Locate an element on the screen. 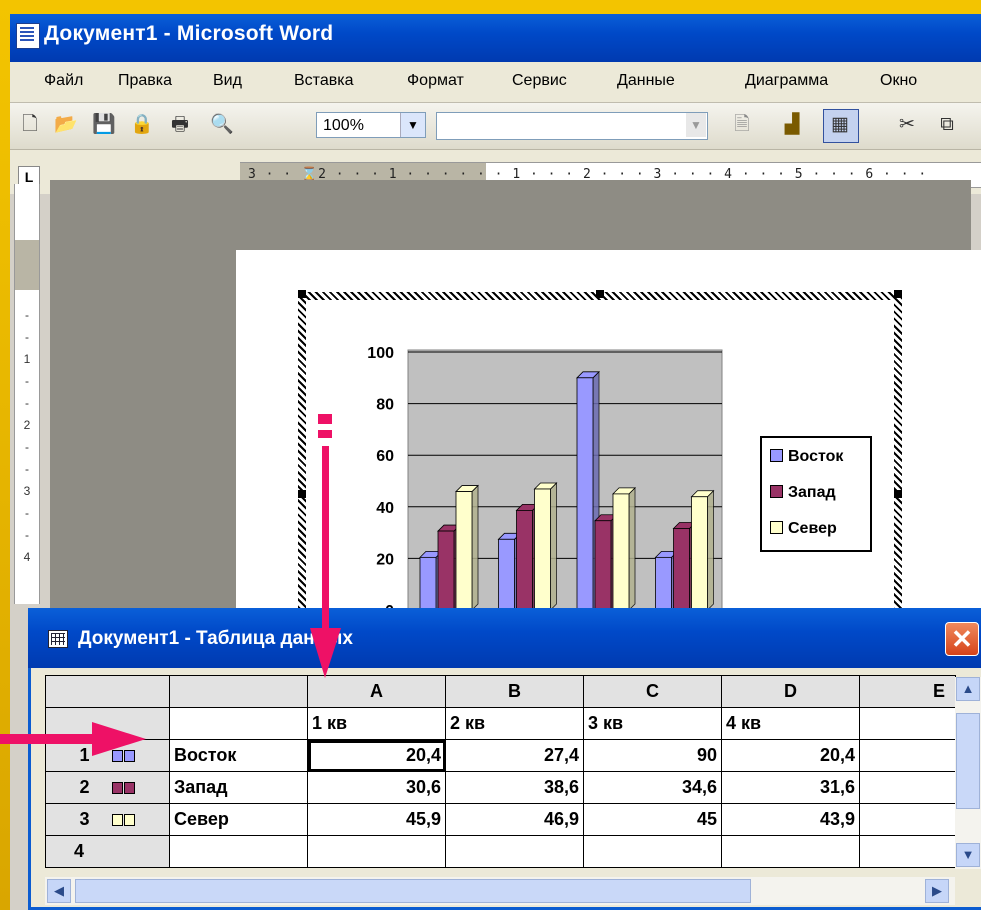 This screenshot has width=981, height=910. resize-handle-right is located at coordinates (898, 494).